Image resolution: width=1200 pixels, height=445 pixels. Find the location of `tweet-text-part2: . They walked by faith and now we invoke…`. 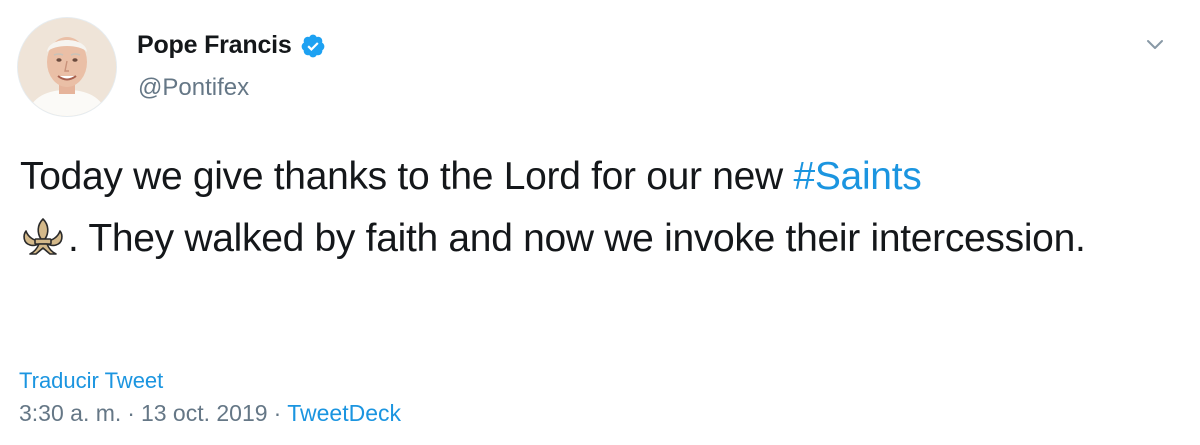

tweet-text-part2: . They walked by faith and now we invoke… is located at coordinates (577, 238).